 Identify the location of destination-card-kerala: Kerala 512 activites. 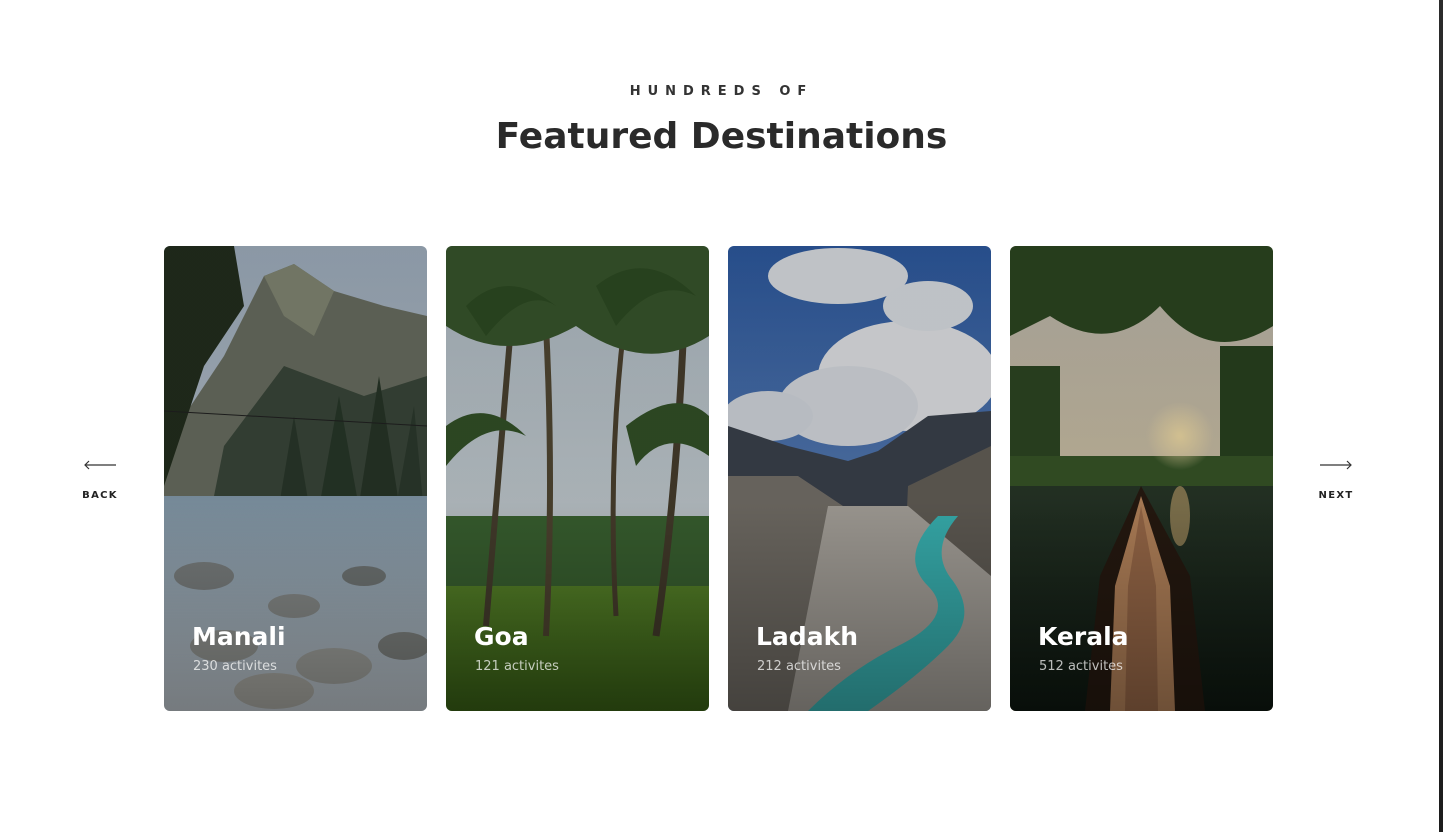
(1141, 478).